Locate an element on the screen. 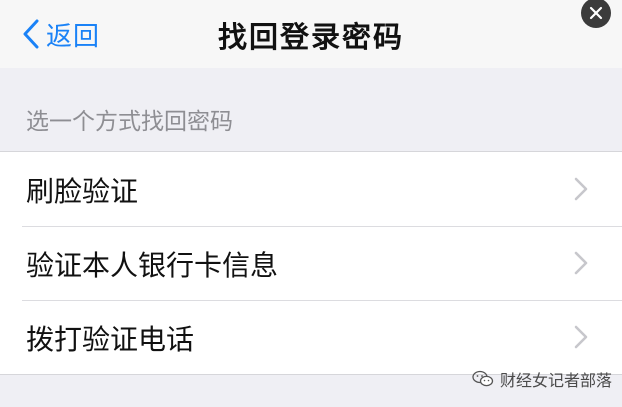 This screenshot has width=622, height=407. option-label: 验证本人银行卡信息 is located at coordinates (152, 265).